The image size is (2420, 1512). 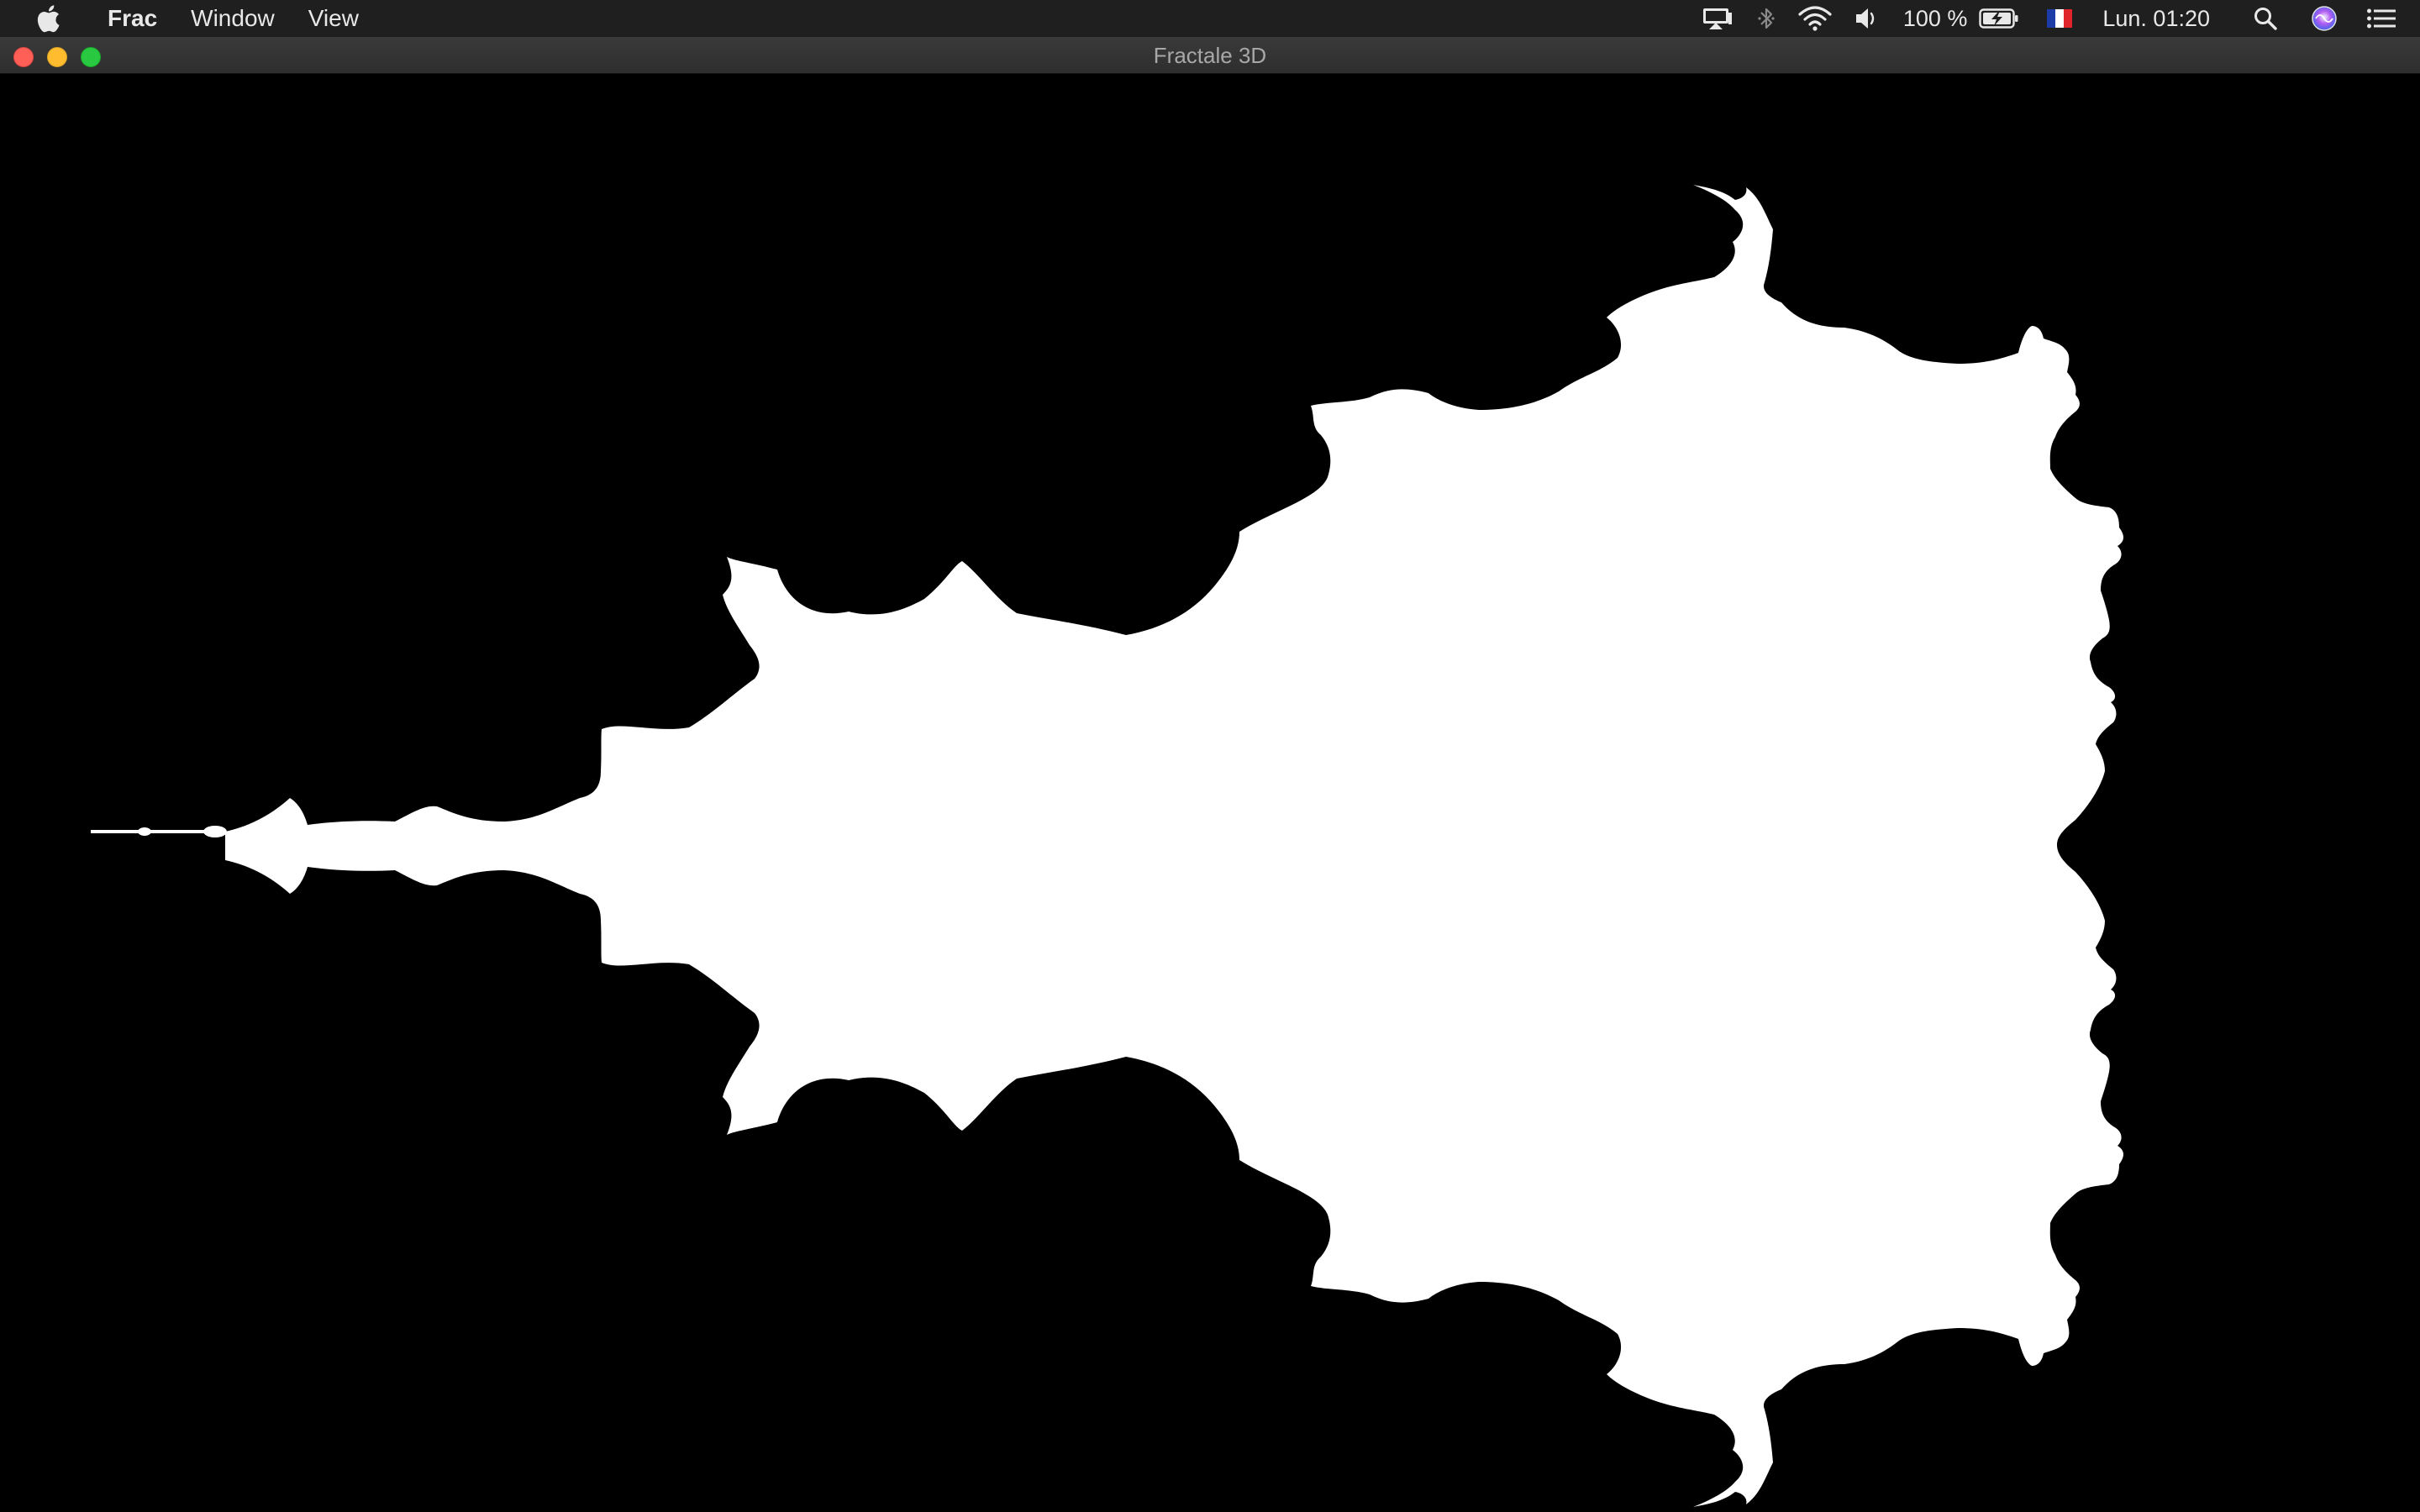 I want to click on window-title: Fractale 3D, so click(x=1210, y=55).